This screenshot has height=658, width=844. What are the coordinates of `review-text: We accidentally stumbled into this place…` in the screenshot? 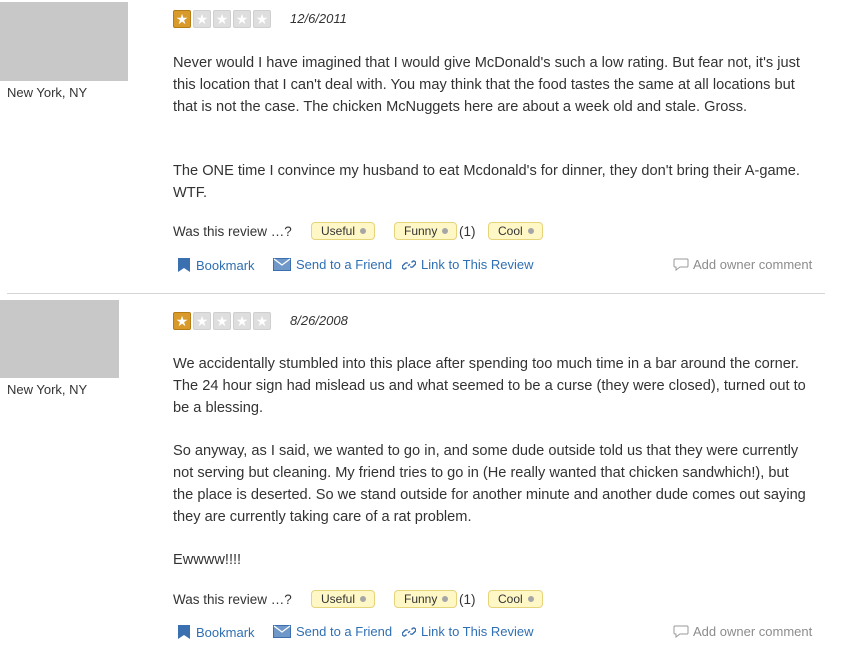 It's located at (489, 386).